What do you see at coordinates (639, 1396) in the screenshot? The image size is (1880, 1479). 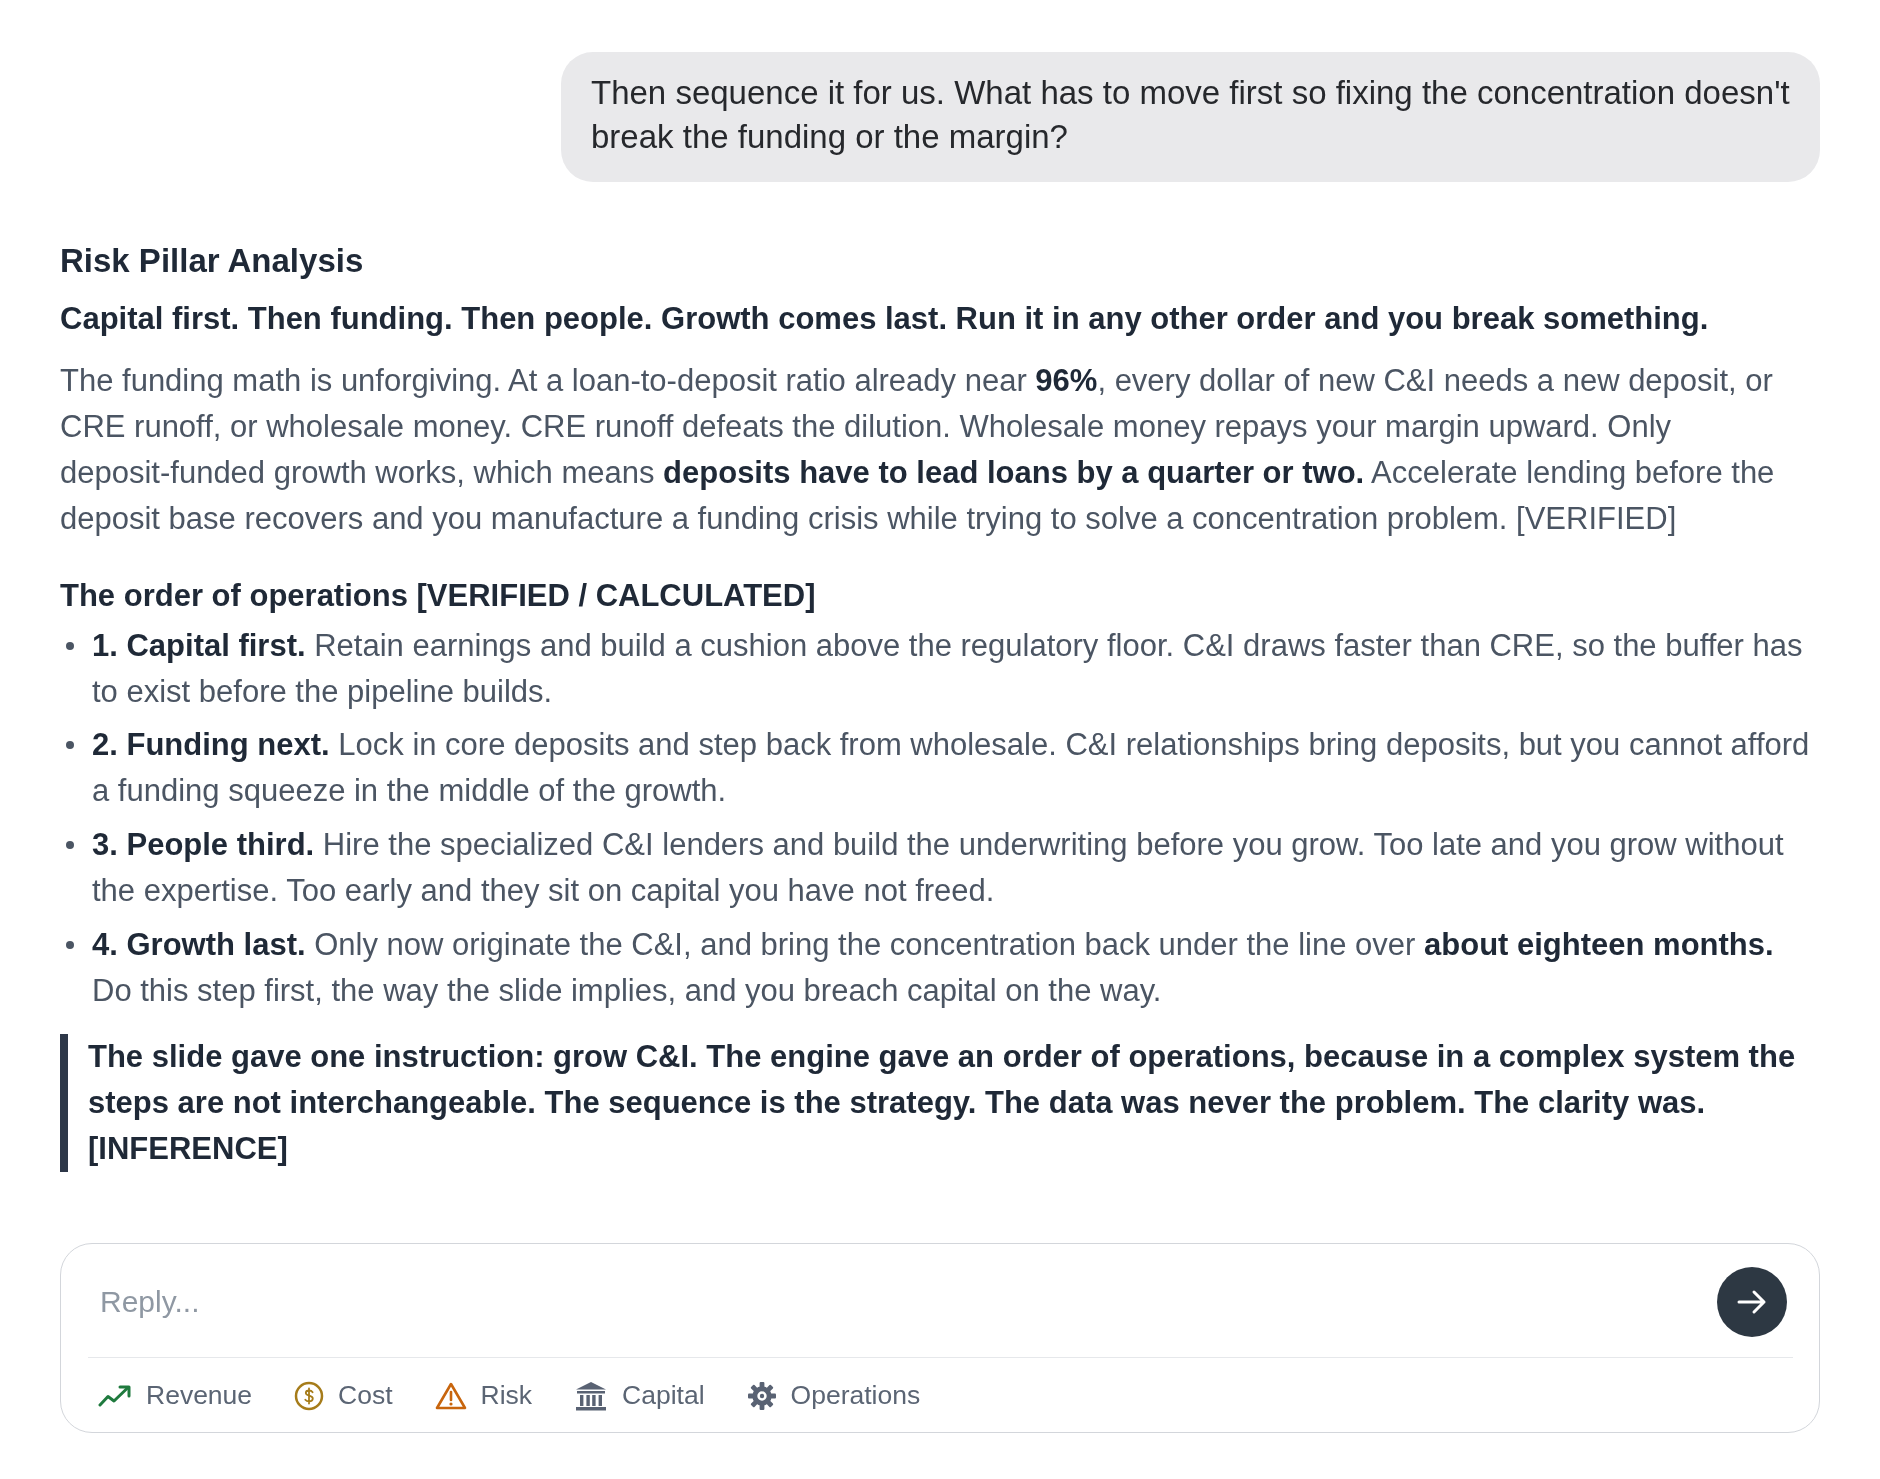 I see `category-button: Capital` at bounding box center [639, 1396].